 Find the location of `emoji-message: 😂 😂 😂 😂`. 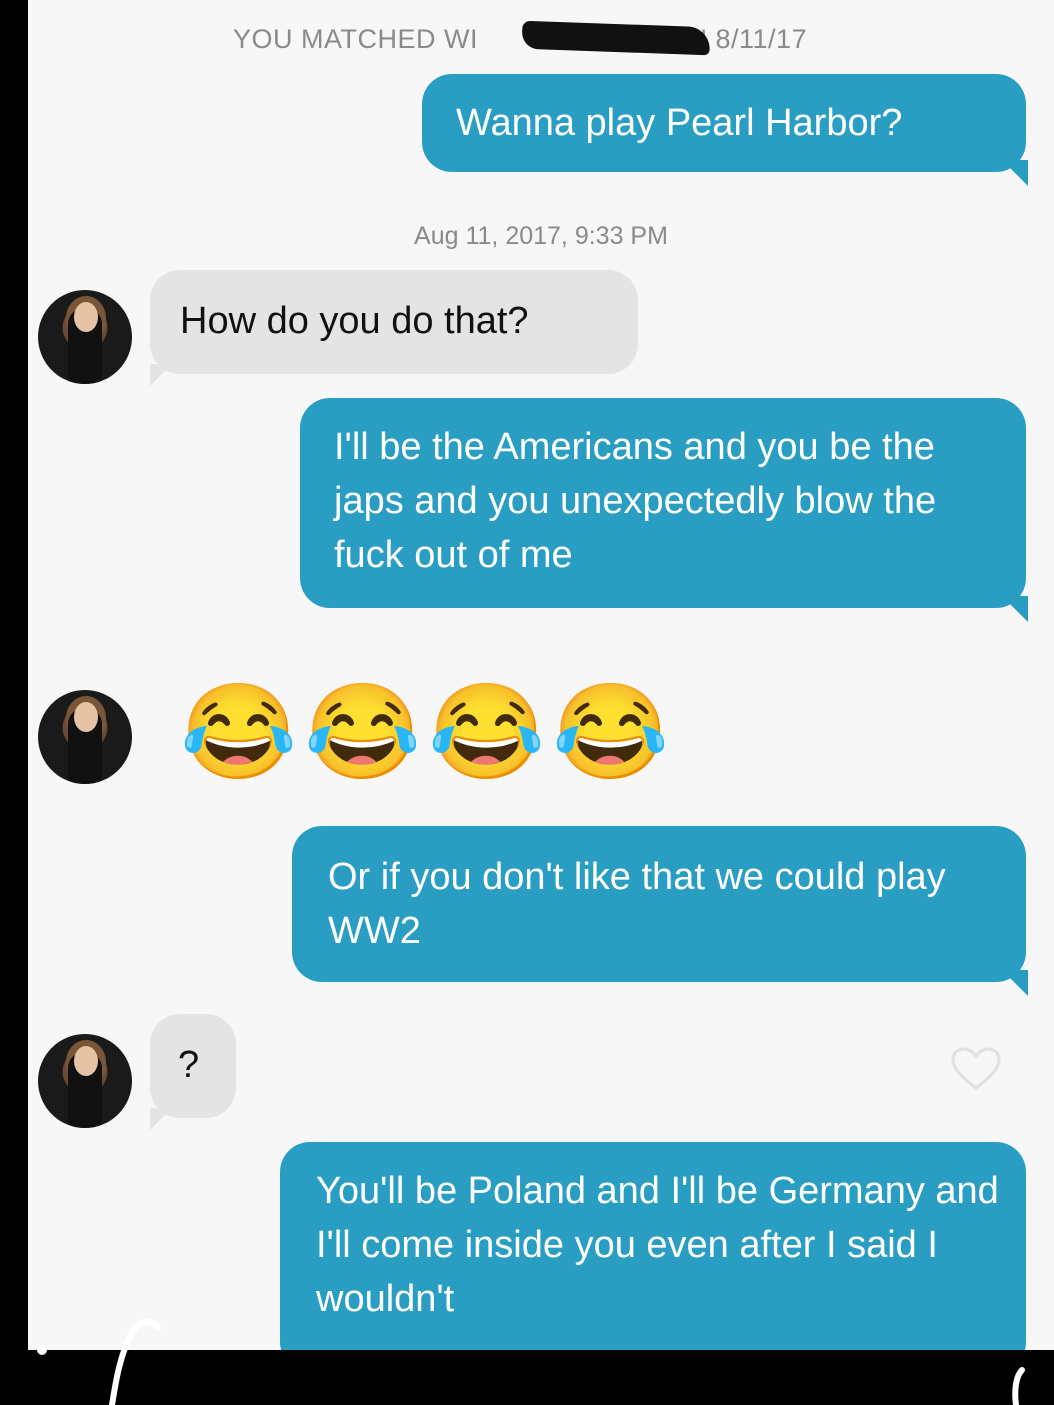

emoji-message: 😂 😂 😂 😂 is located at coordinates (425, 731).